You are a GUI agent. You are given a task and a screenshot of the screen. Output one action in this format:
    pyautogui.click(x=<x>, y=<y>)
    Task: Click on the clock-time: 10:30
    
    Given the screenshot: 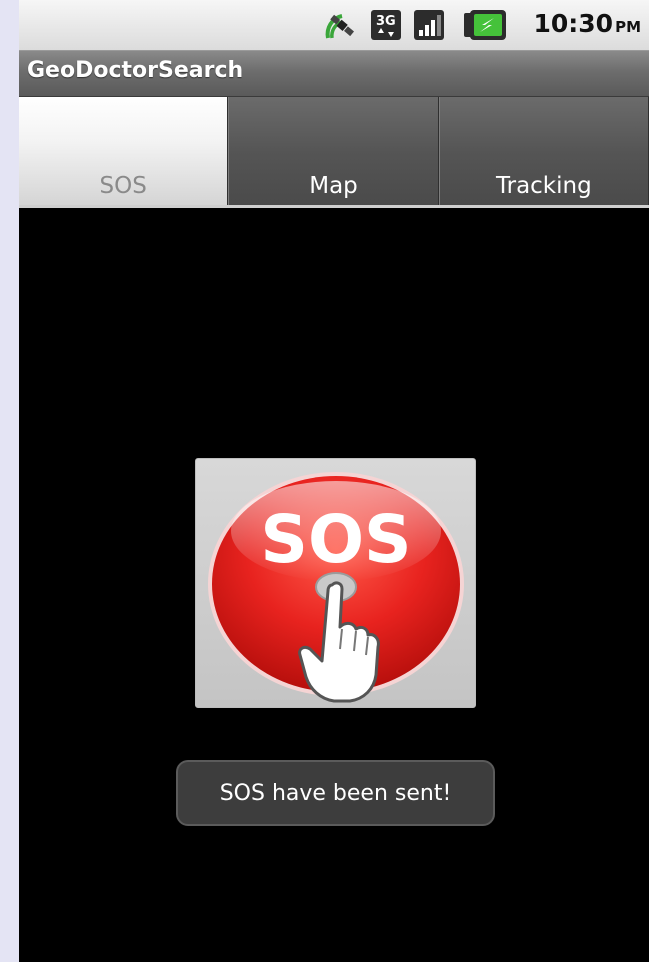 What is the action you would take?
    pyautogui.click(x=573, y=23)
    